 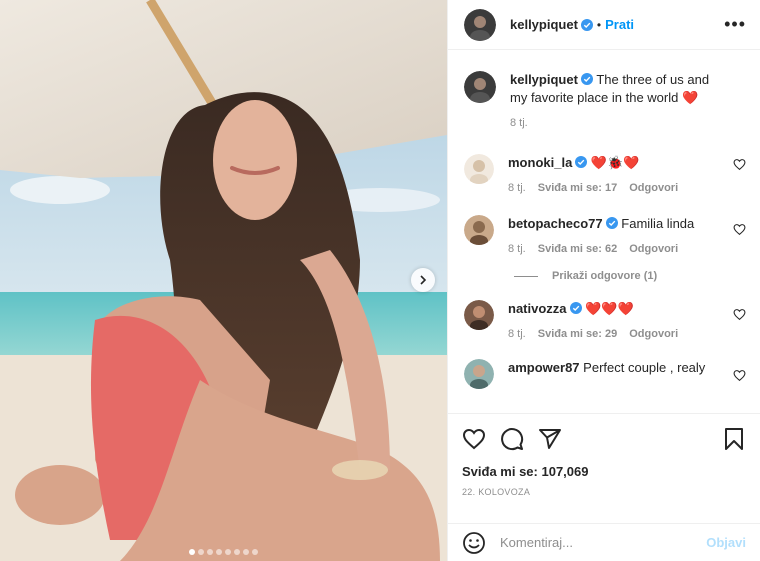 I want to click on post-date: 22. KOLOVOZA, so click(x=604, y=492).